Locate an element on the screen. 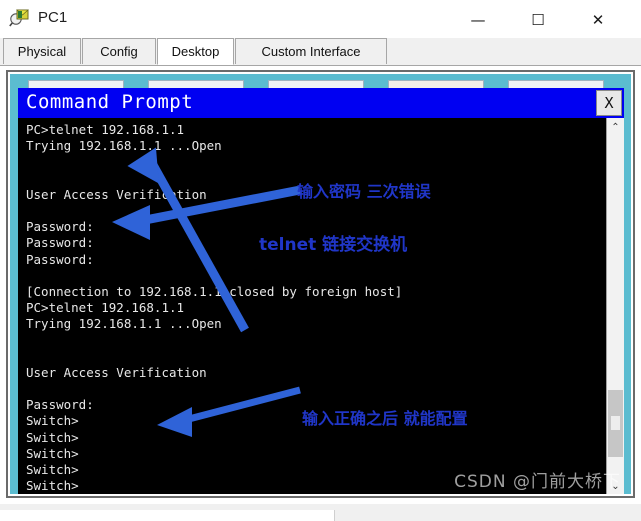 Image resolution: width=641 pixels, height=521 pixels. close-icon: ✕ is located at coordinates (598, 19).